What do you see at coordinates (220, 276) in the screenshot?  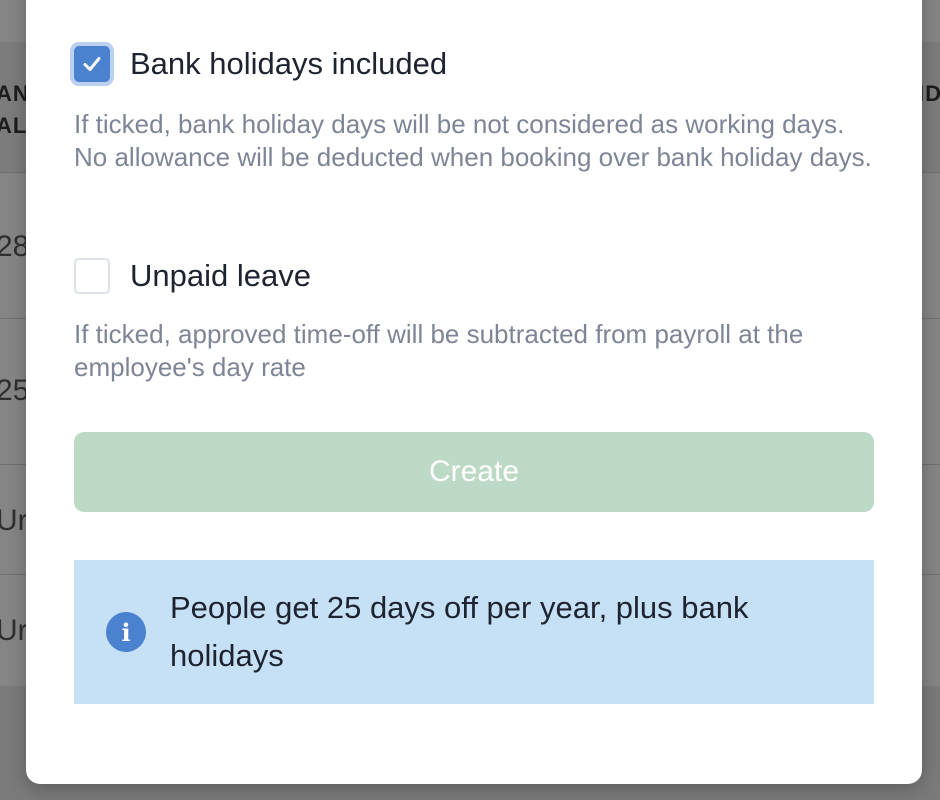 I see `unpaid-leave-label: Unpaid leave` at bounding box center [220, 276].